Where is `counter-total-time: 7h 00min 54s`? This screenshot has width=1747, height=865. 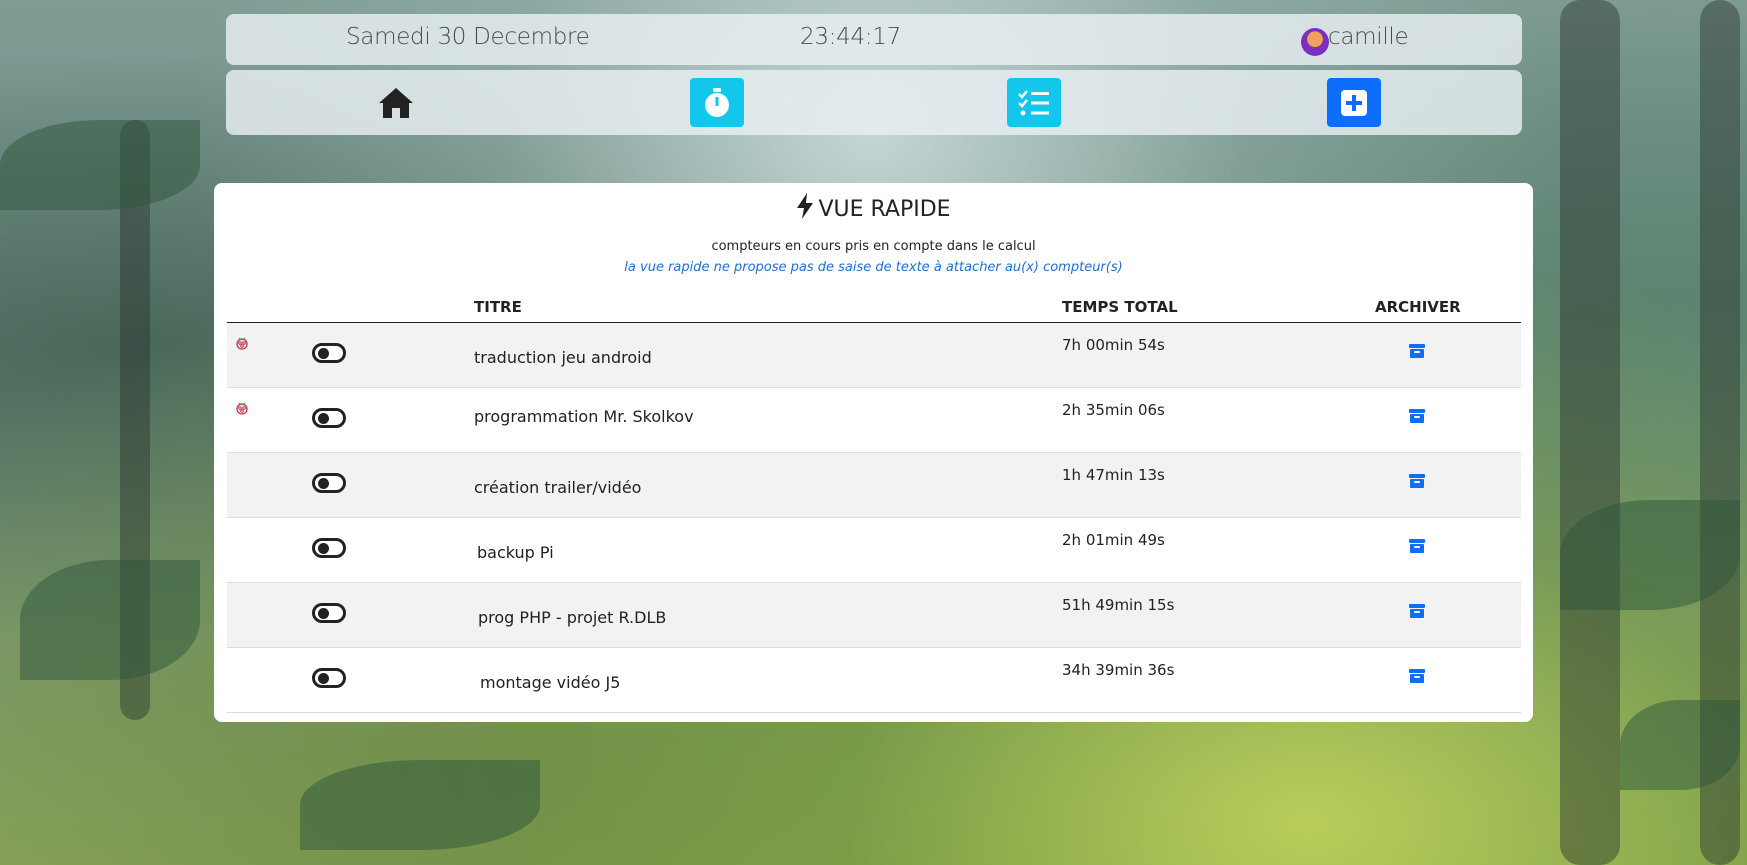 counter-total-time: 7h 00min 54s is located at coordinates (1113, 345).